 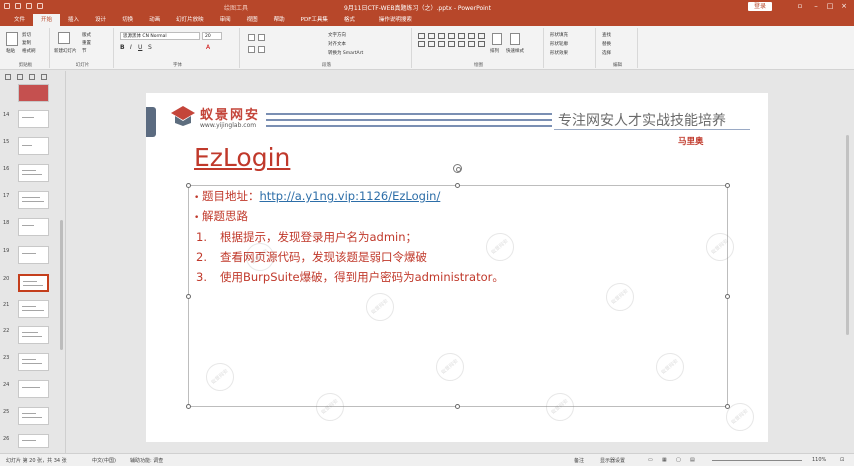 What do you see at coordinates (559, 35) in the screenshot?
I see `shape-fill-button: 形状填充` at bounding box center [559, 35].